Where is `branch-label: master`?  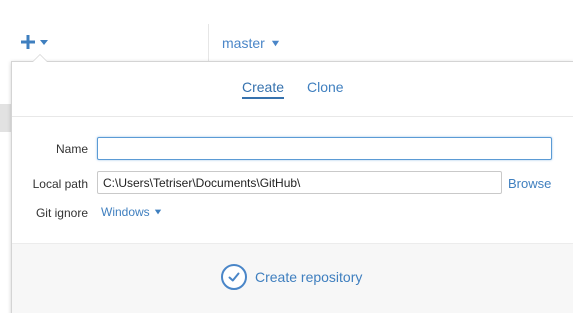 branch-label: master is located at coordinates (243, 43).